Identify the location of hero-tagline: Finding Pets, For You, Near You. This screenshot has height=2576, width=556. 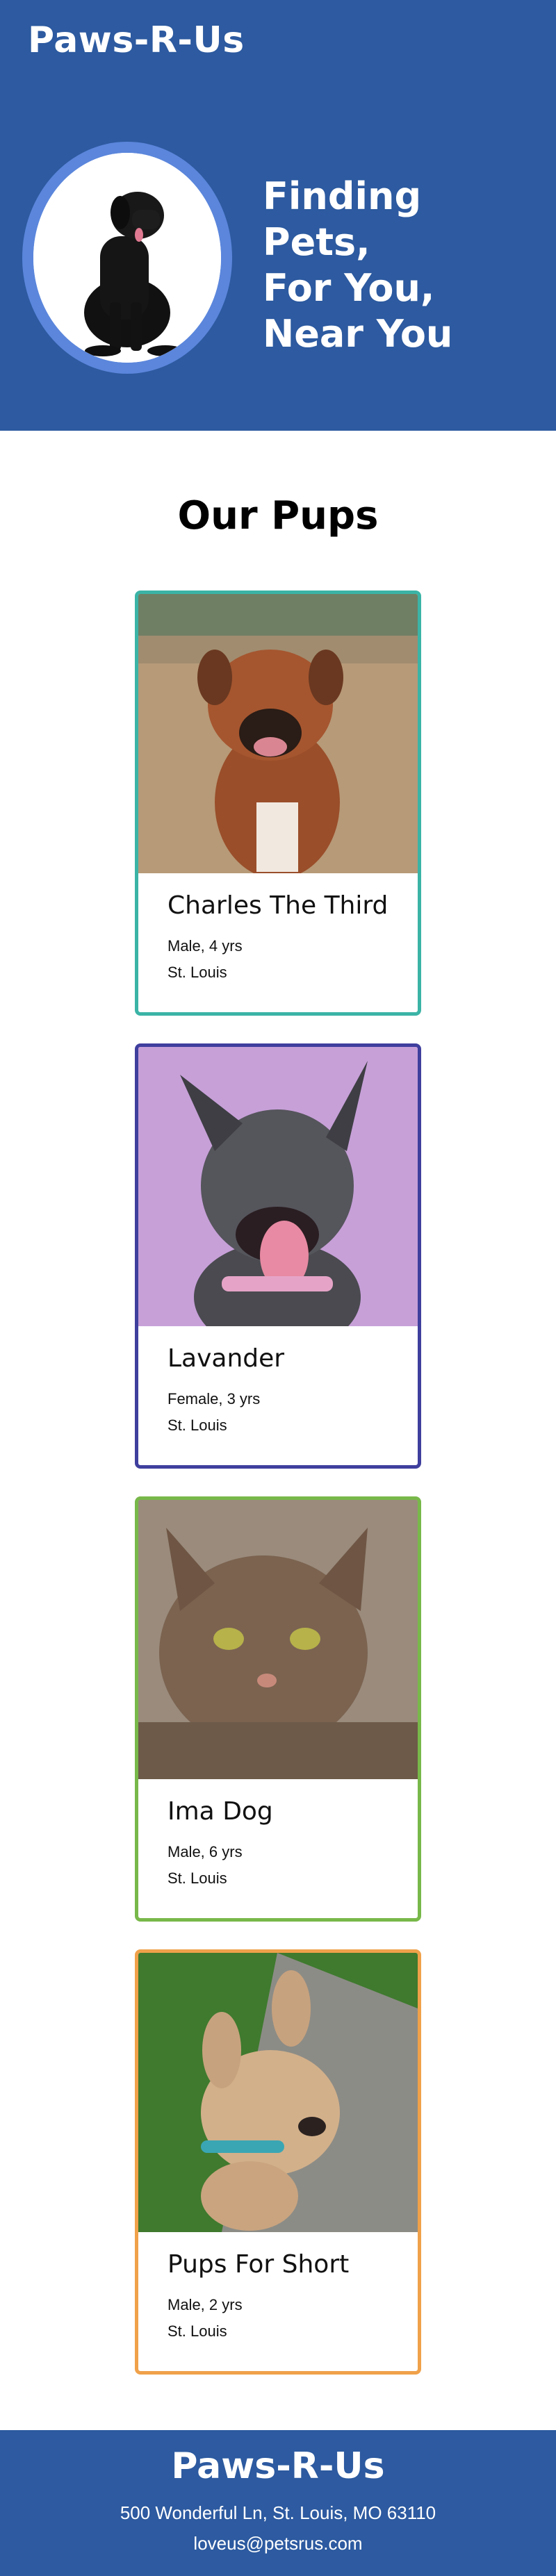
(402, 266).